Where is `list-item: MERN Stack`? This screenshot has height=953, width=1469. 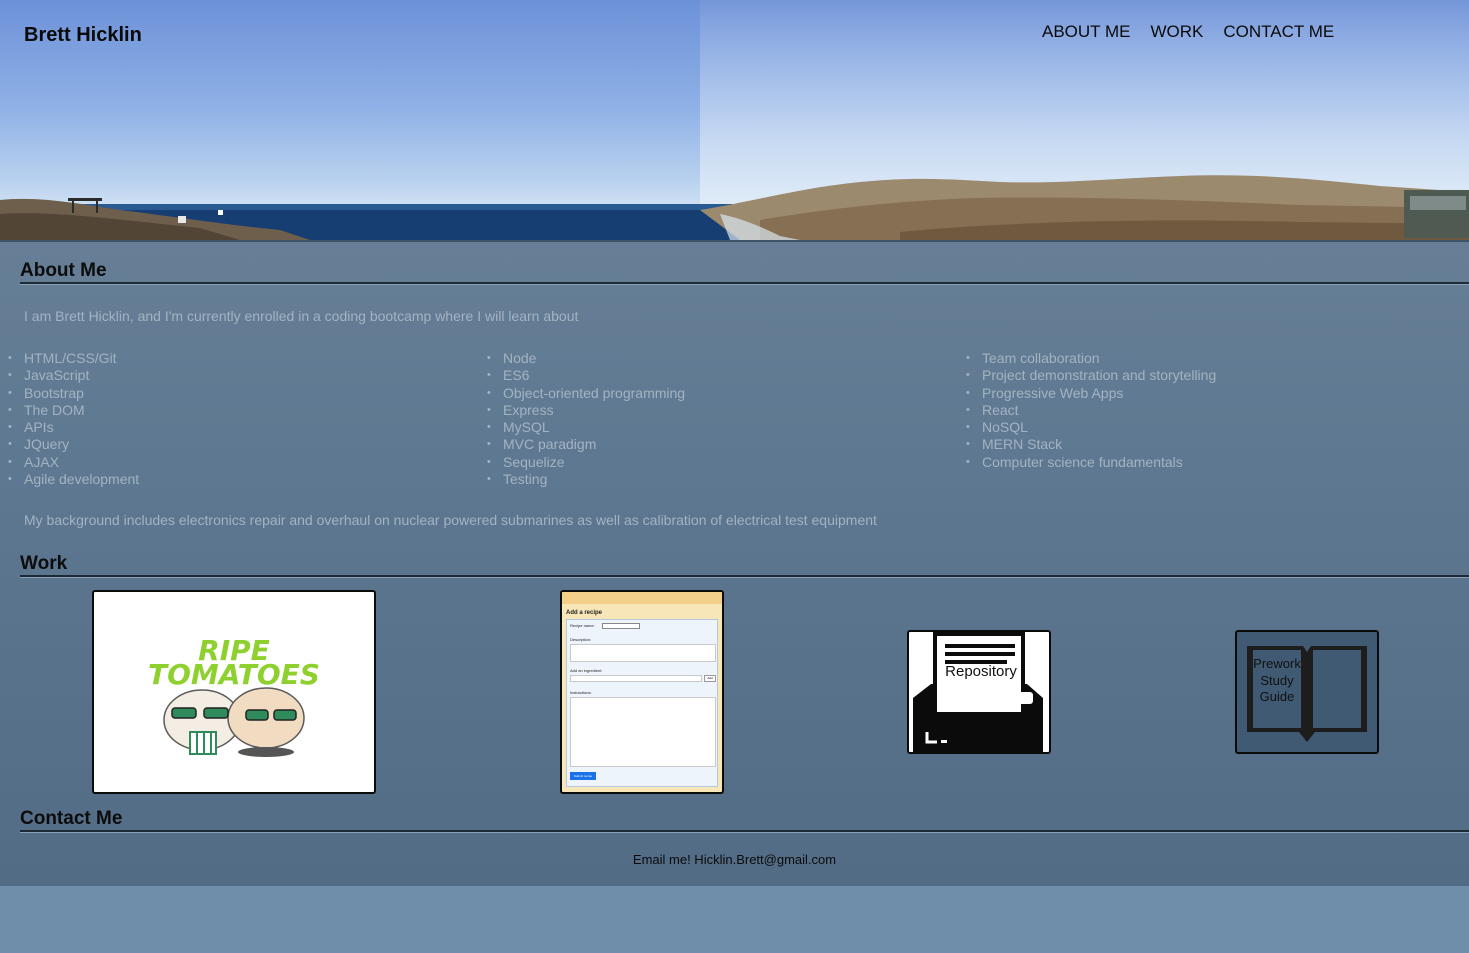 list-item: MERN Stack is located at coordinates (1091, 445).